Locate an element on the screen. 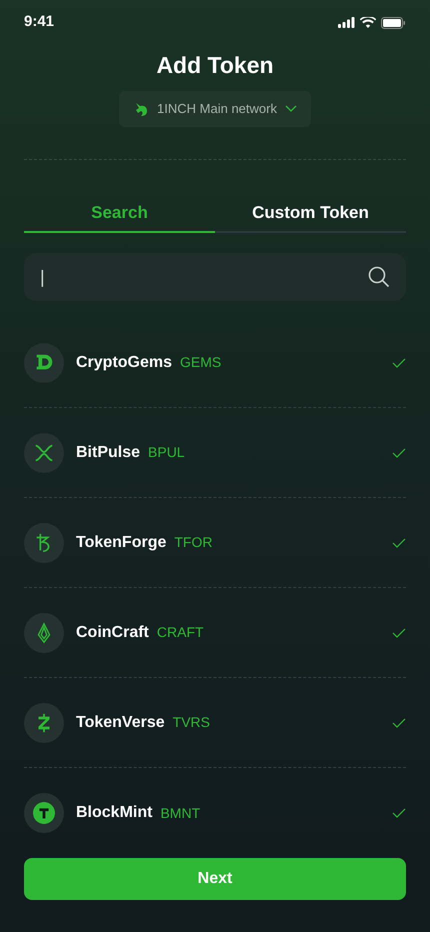 Image resolution: width=430 pixels, height=932 pixels. token-name: CryptoGems is located at coordinates (124, 362).